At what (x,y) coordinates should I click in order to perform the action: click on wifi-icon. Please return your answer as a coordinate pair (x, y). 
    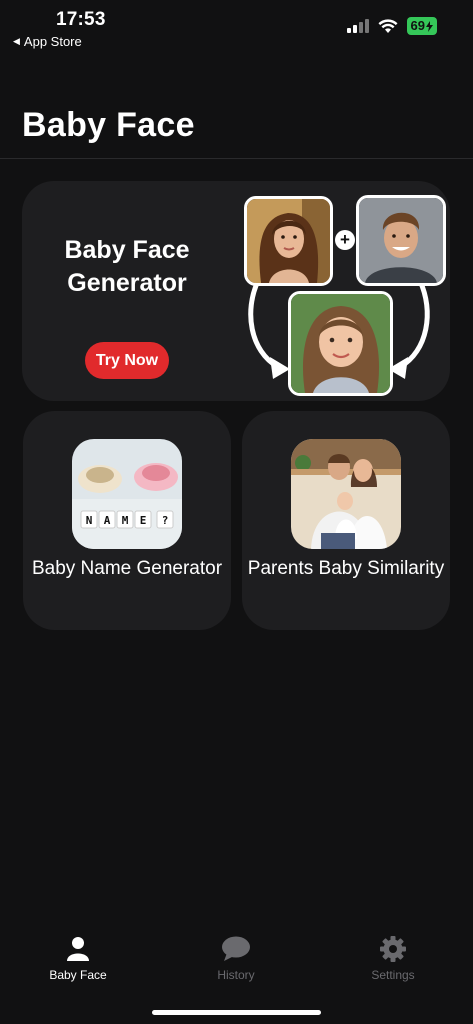
    Looking at the image, I should click on (388, 25).